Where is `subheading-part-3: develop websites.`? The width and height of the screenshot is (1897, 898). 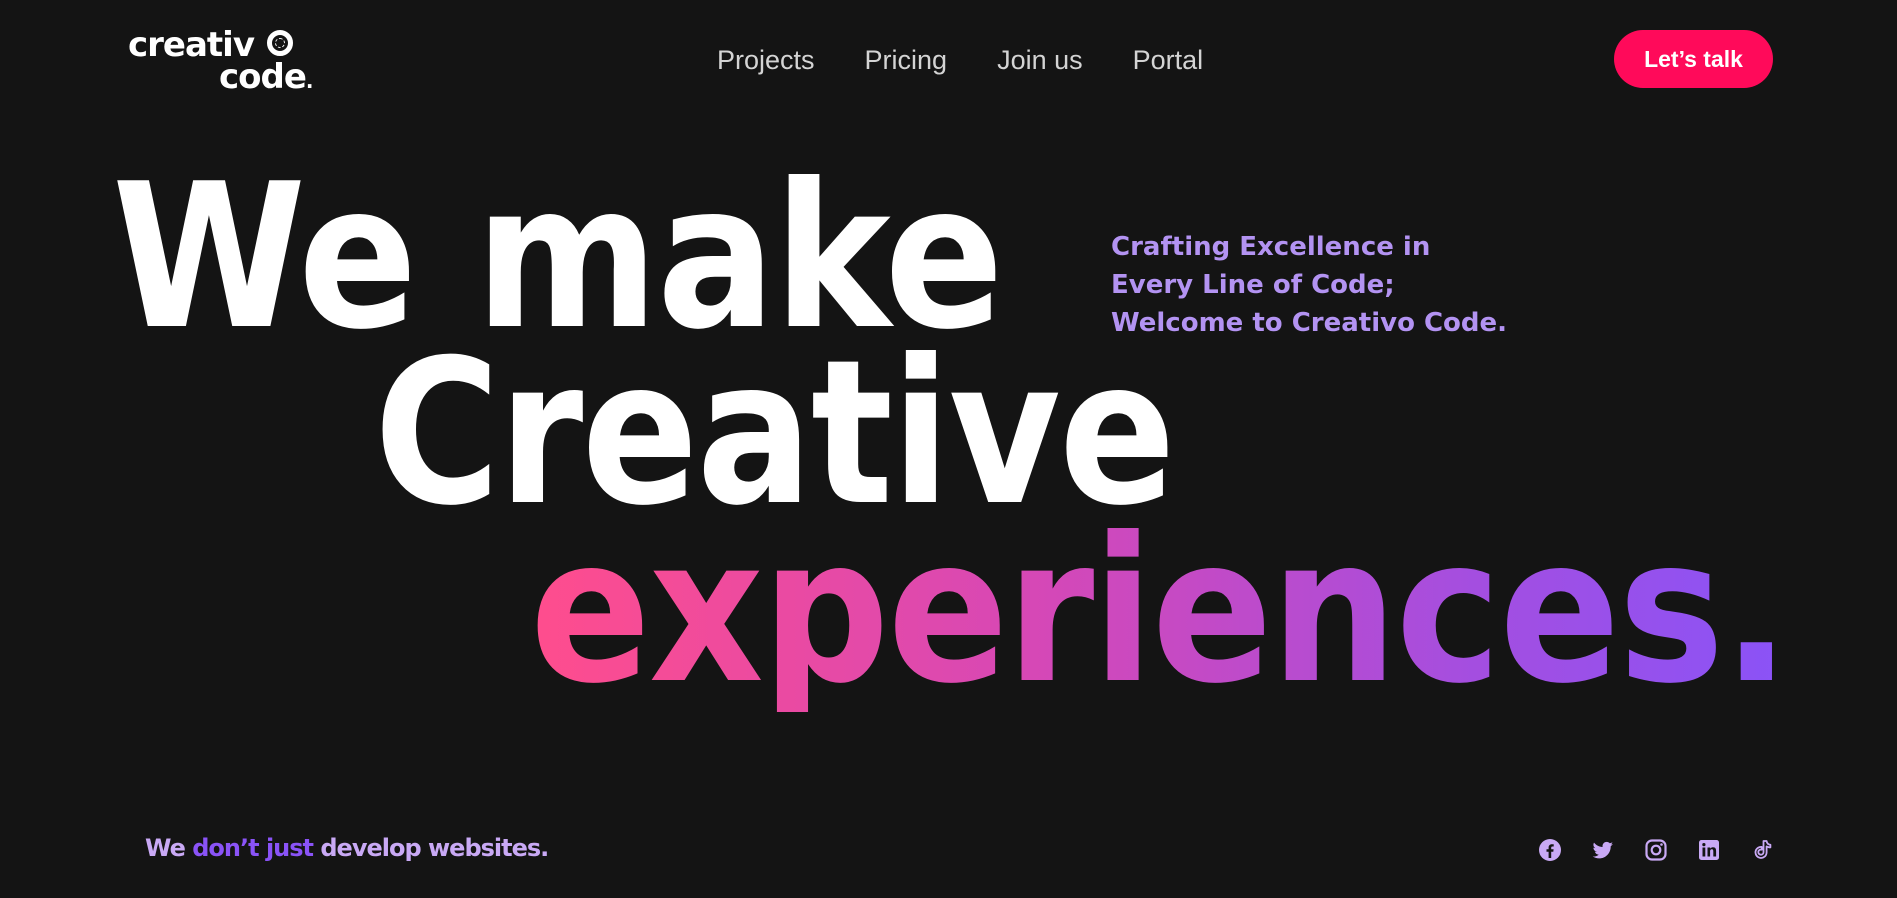 subheading-part-3: develop websites. is located at coordinates (434, 848).